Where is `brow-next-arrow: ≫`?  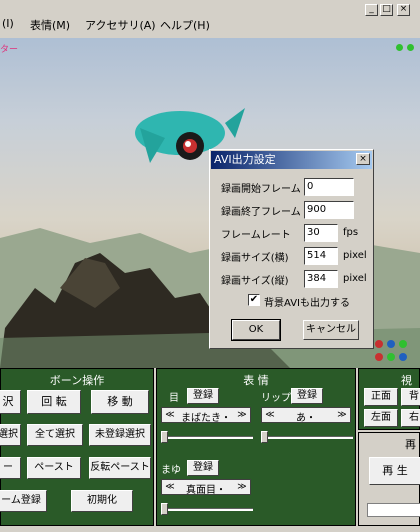
brow-next-arrow: ≫ is located at coordinates (242, 487).